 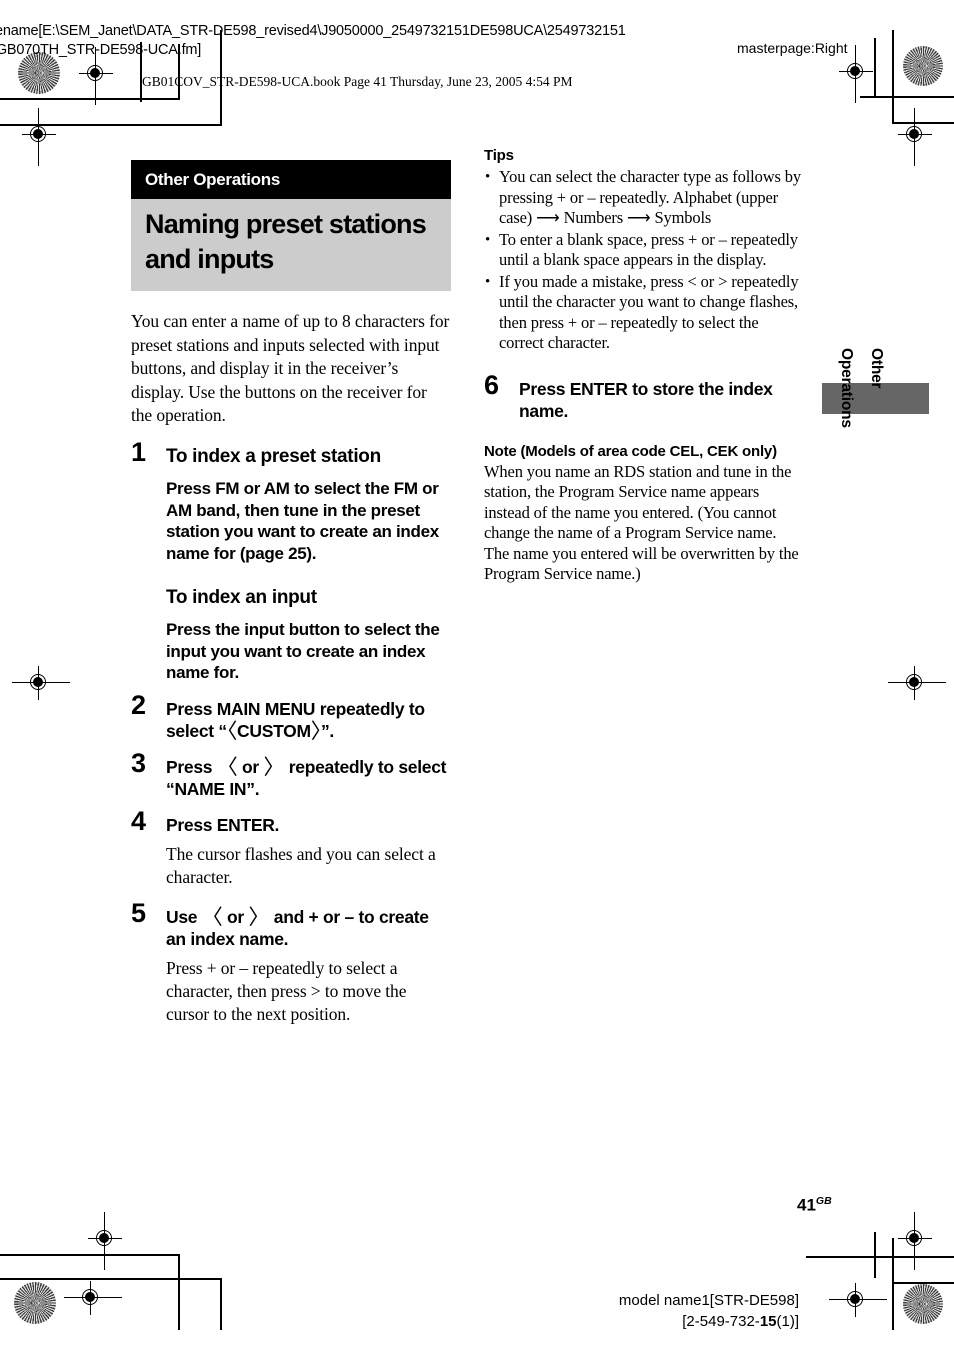 I want to click on model-name: model name1[STR-DE598], so click(x=708, y=1300).